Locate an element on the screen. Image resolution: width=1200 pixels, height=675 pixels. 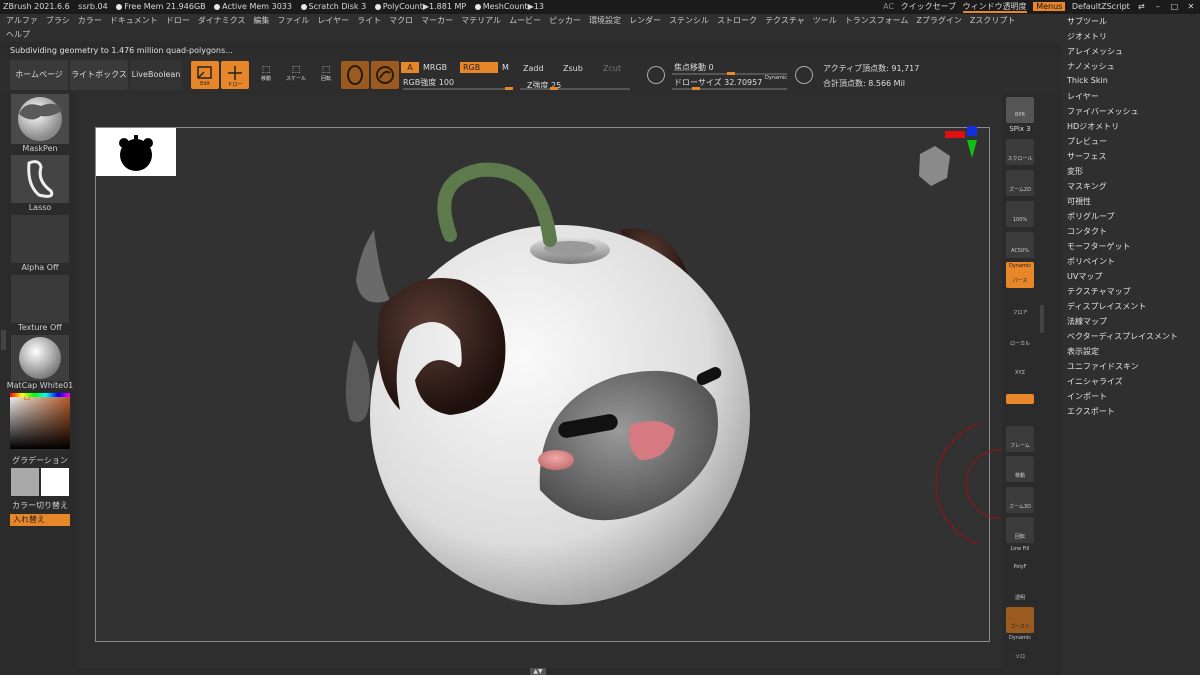
tool-menu-item: プレビュー is located at coordinates (1087, 141).